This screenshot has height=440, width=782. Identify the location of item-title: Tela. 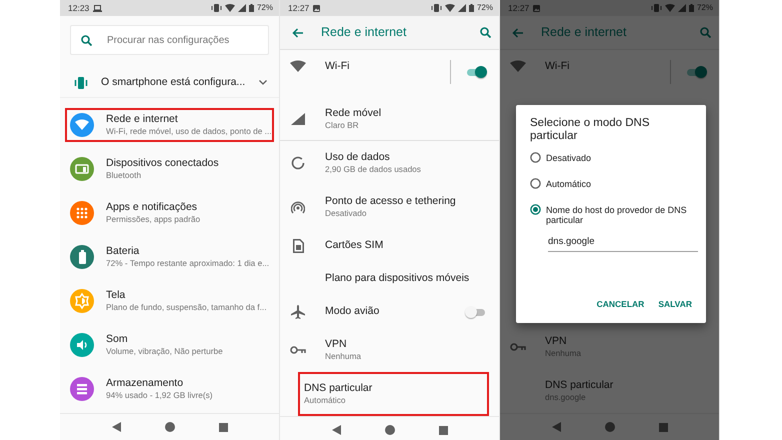
(116, 295).